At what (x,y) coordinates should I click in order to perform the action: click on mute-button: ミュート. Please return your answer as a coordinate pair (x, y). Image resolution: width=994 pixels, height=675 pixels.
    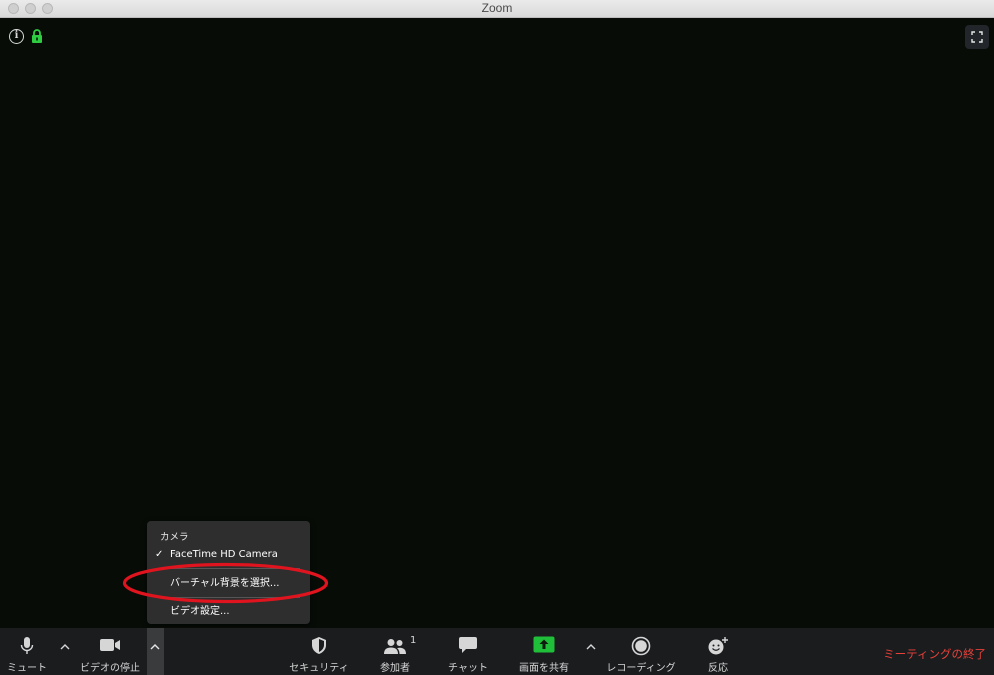
    Looking at the image, I should click on (27, 651).